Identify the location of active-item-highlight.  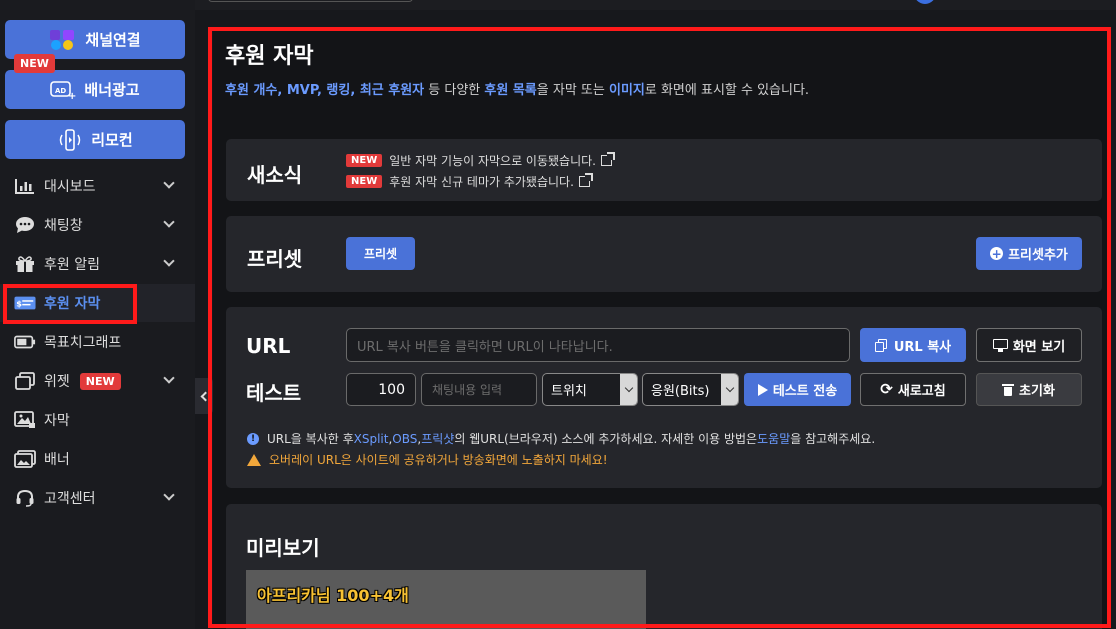
(70, 304).